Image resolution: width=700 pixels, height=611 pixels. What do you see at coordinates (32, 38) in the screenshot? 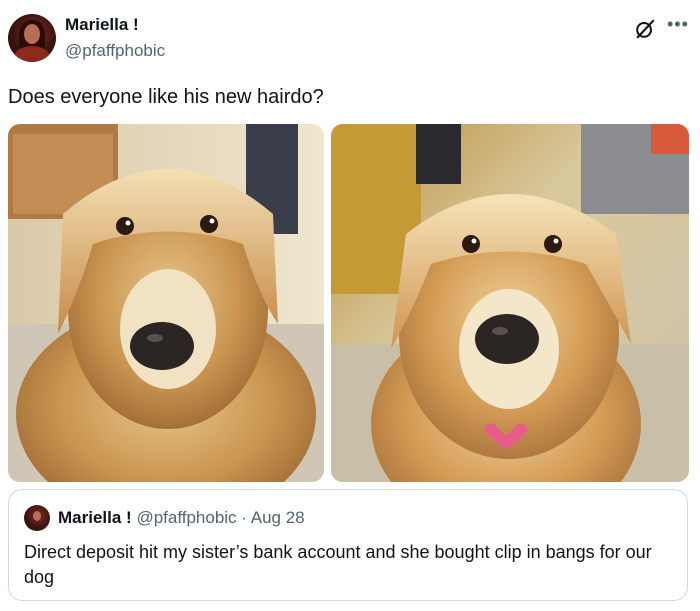
I see `author-avatar` at bounding box center [32, 38].